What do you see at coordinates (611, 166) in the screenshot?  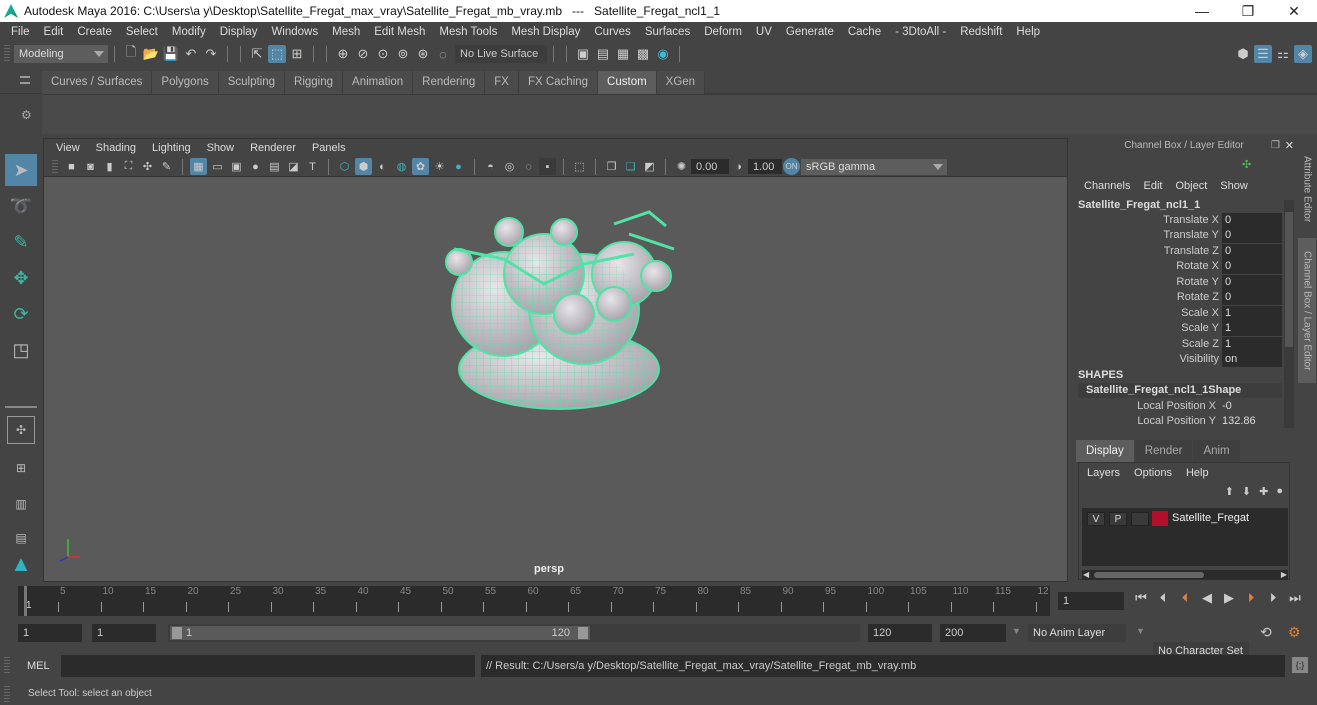 I see `xray-joints-icon: ❐` at bounding box center [611, 166].